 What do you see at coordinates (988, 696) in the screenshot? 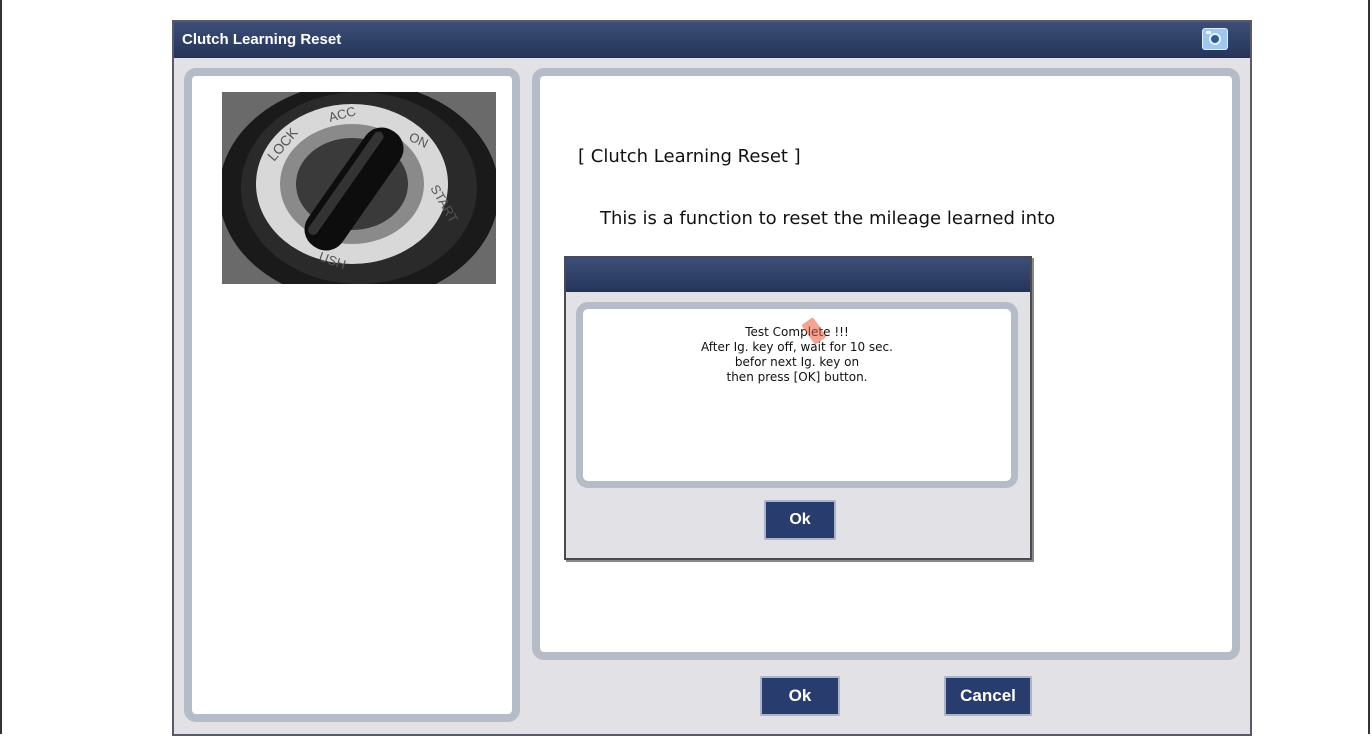
I see `cancel-button: Cancel` at bounding box center [988, 696].